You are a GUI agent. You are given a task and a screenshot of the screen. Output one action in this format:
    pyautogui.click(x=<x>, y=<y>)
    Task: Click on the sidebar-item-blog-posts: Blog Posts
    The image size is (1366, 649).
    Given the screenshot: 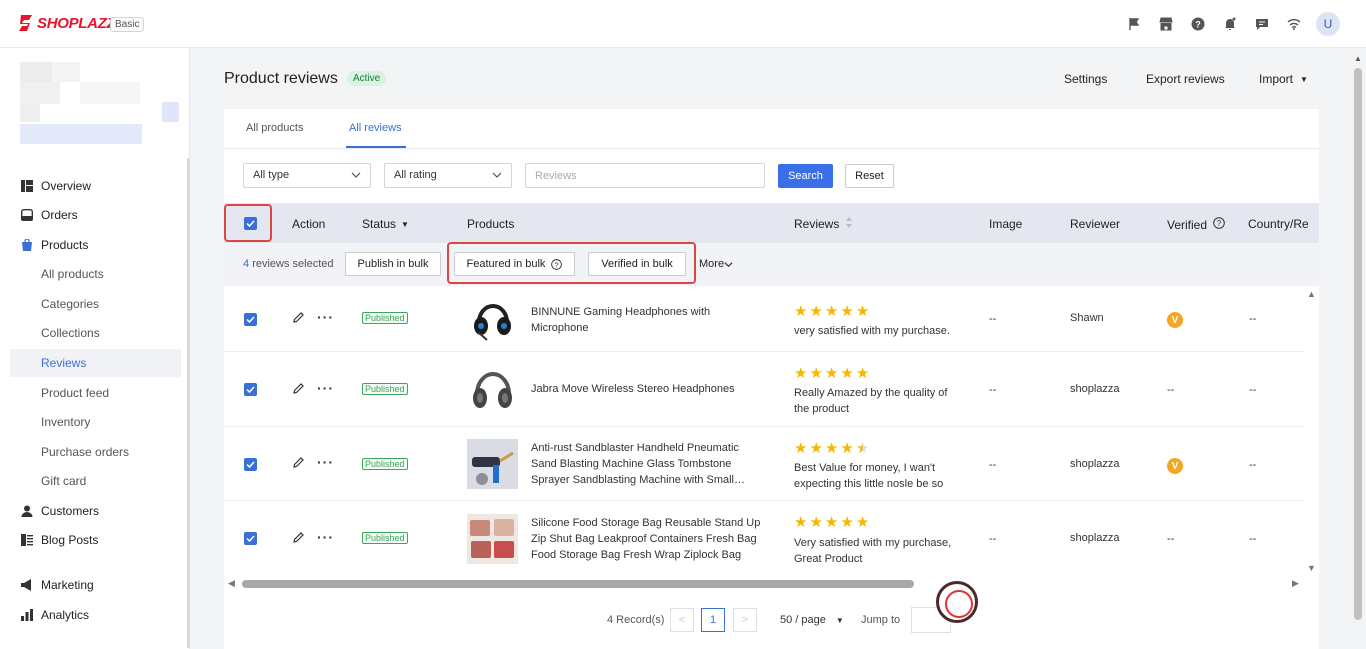 What is the action you would take?
    pyautogui.click(x=95, y=540)
    